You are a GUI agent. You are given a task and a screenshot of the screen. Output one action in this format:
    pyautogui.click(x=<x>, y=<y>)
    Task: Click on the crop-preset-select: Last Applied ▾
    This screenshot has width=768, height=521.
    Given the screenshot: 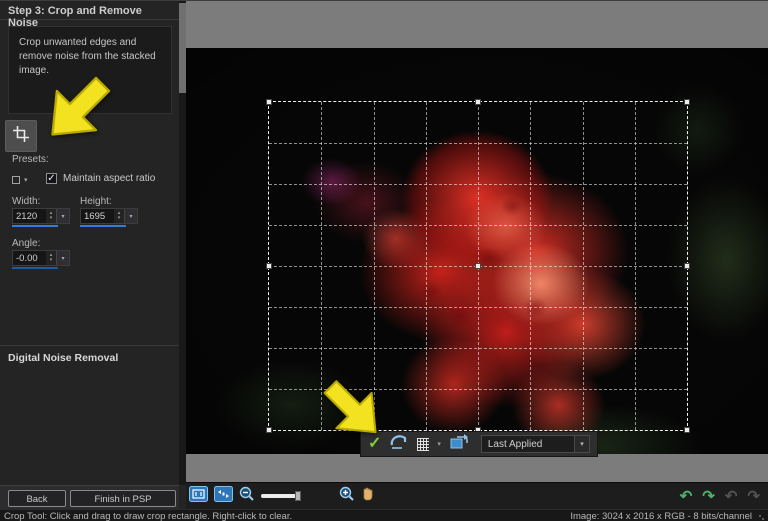 What is the action you would take?
    pyautogui.click(x=535, y=444)
    